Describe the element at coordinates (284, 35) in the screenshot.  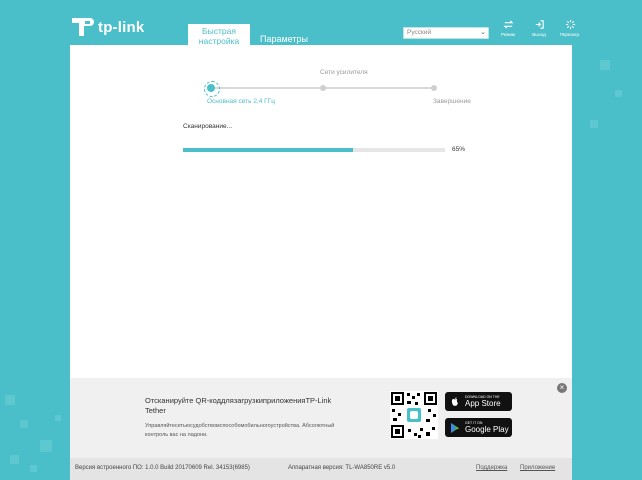
I see `tab-settings: Параметры` at that location.